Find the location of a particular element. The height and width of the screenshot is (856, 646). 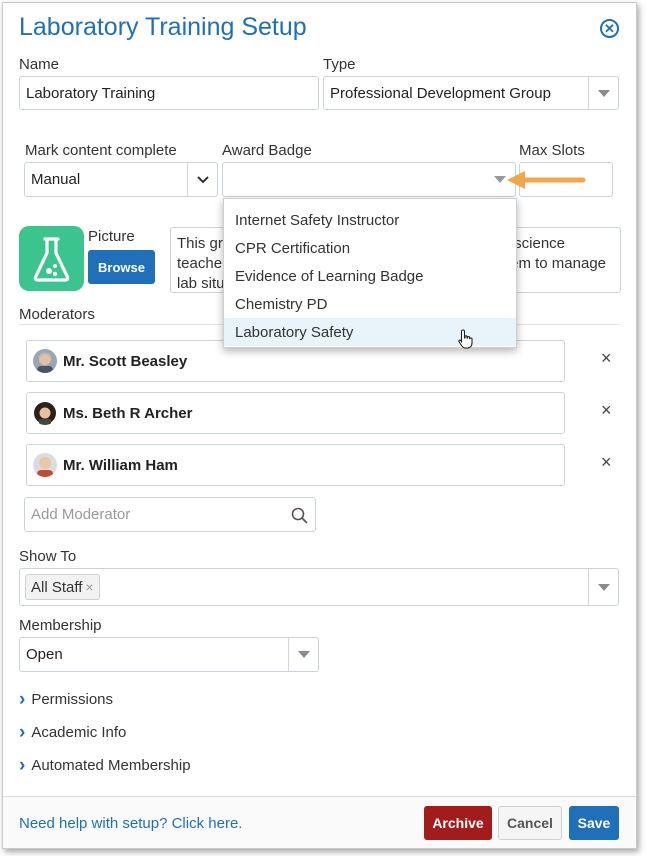

membership-label: Membership is located at coordinates (60, 625).